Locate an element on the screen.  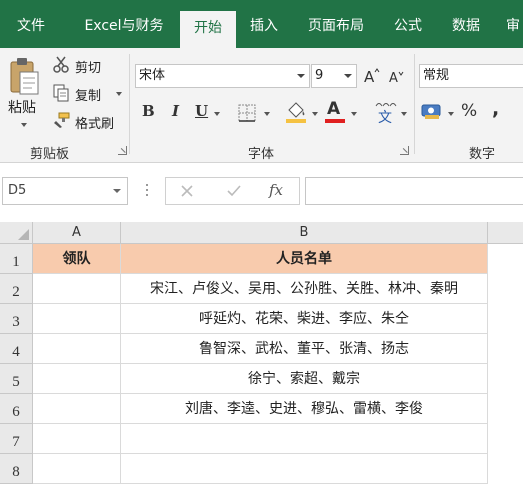
font-name-select: 宋体 is located at coordinates (222, 76).